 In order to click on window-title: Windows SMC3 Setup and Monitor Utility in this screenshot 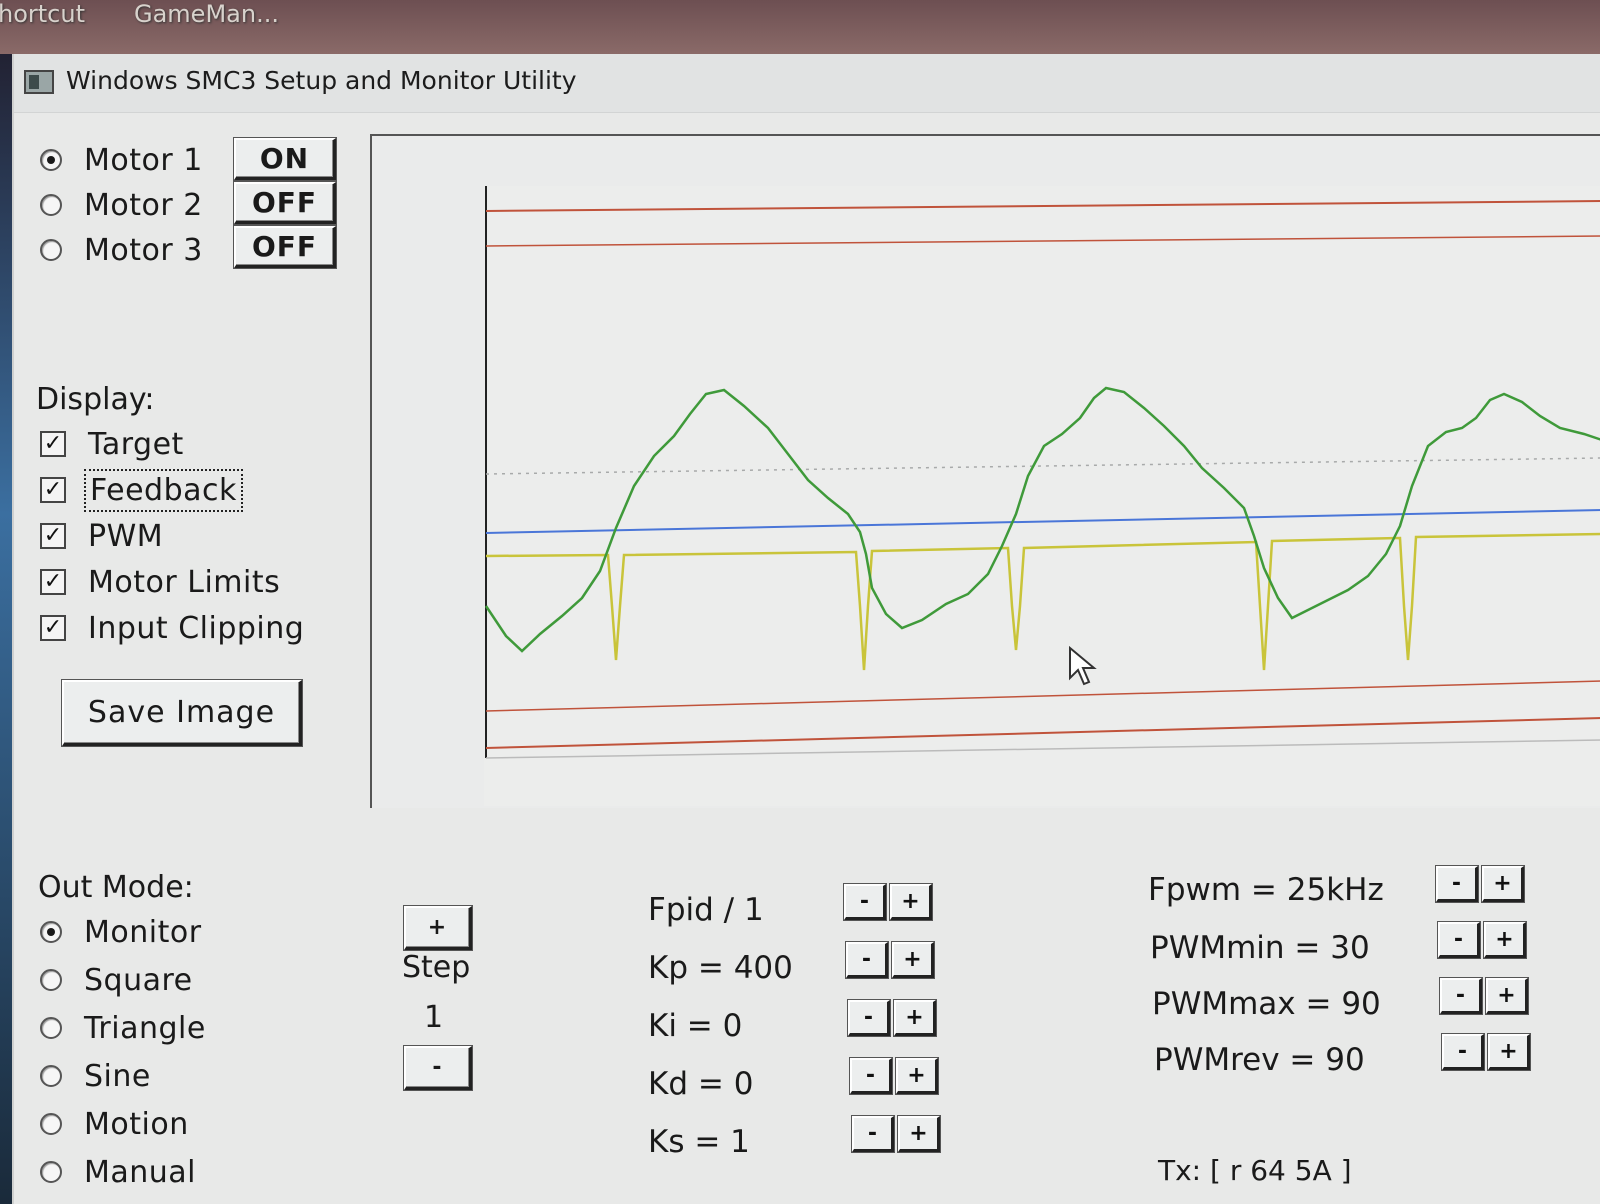, I will do `click(321, 80)`.